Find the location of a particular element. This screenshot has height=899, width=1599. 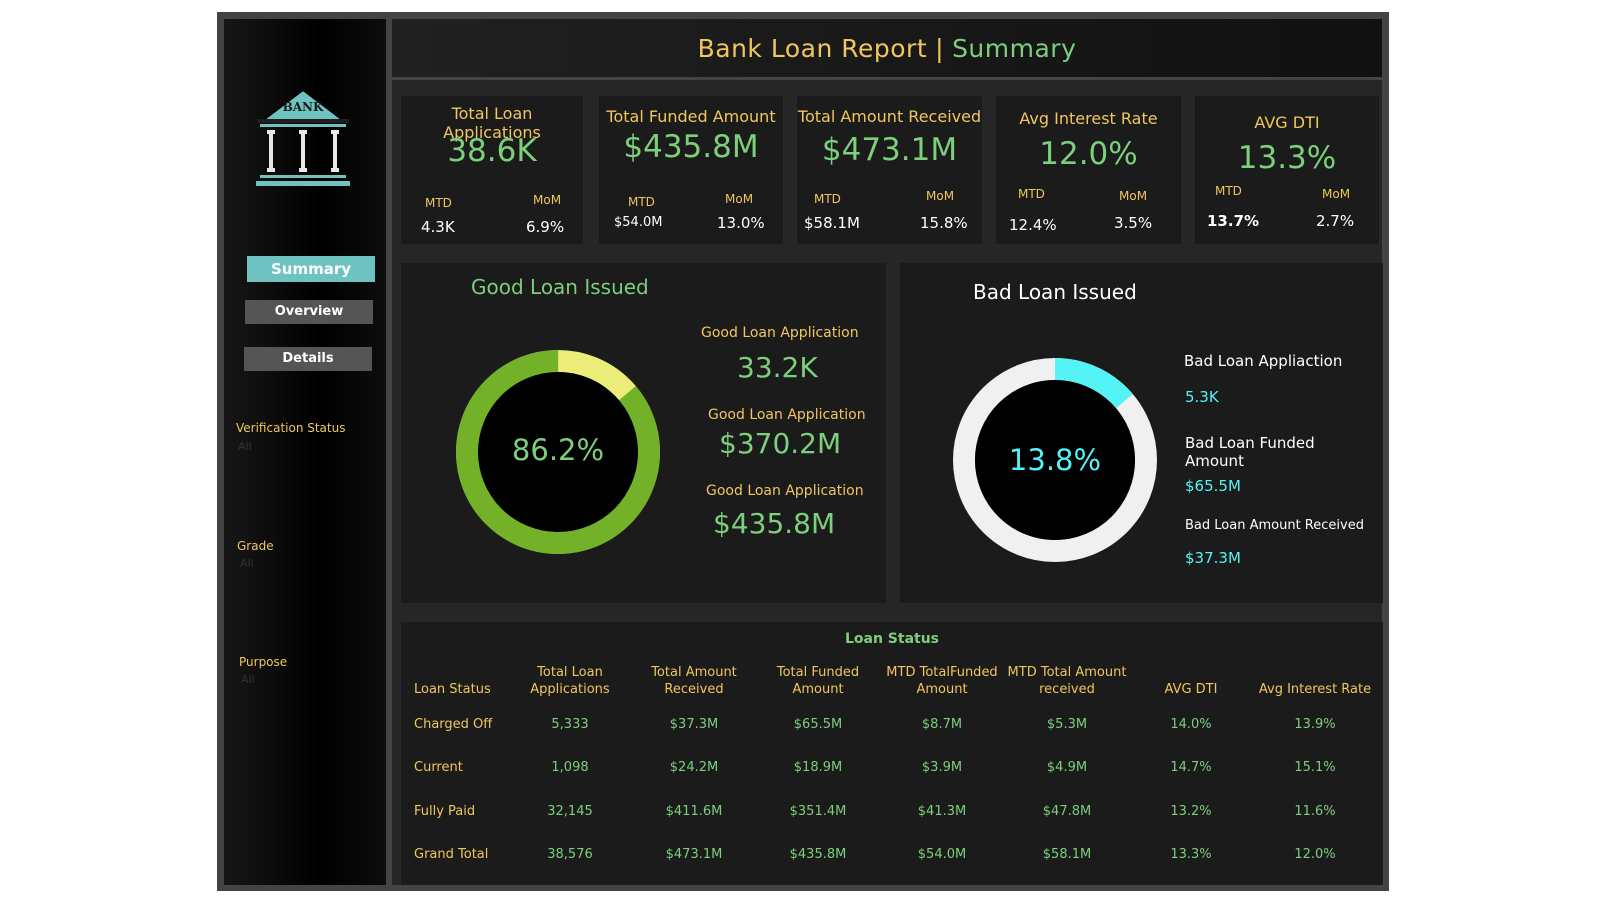

table-header-cell: Total Funded Amount is located at coordinates (818, 681).